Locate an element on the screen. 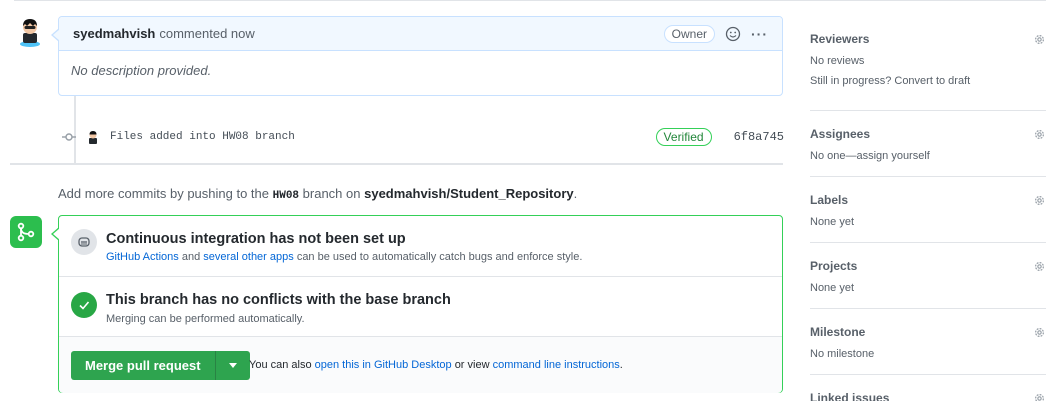  add-commits-prefix: Add more commits by pushing to the is located at coordinates (163, 193).